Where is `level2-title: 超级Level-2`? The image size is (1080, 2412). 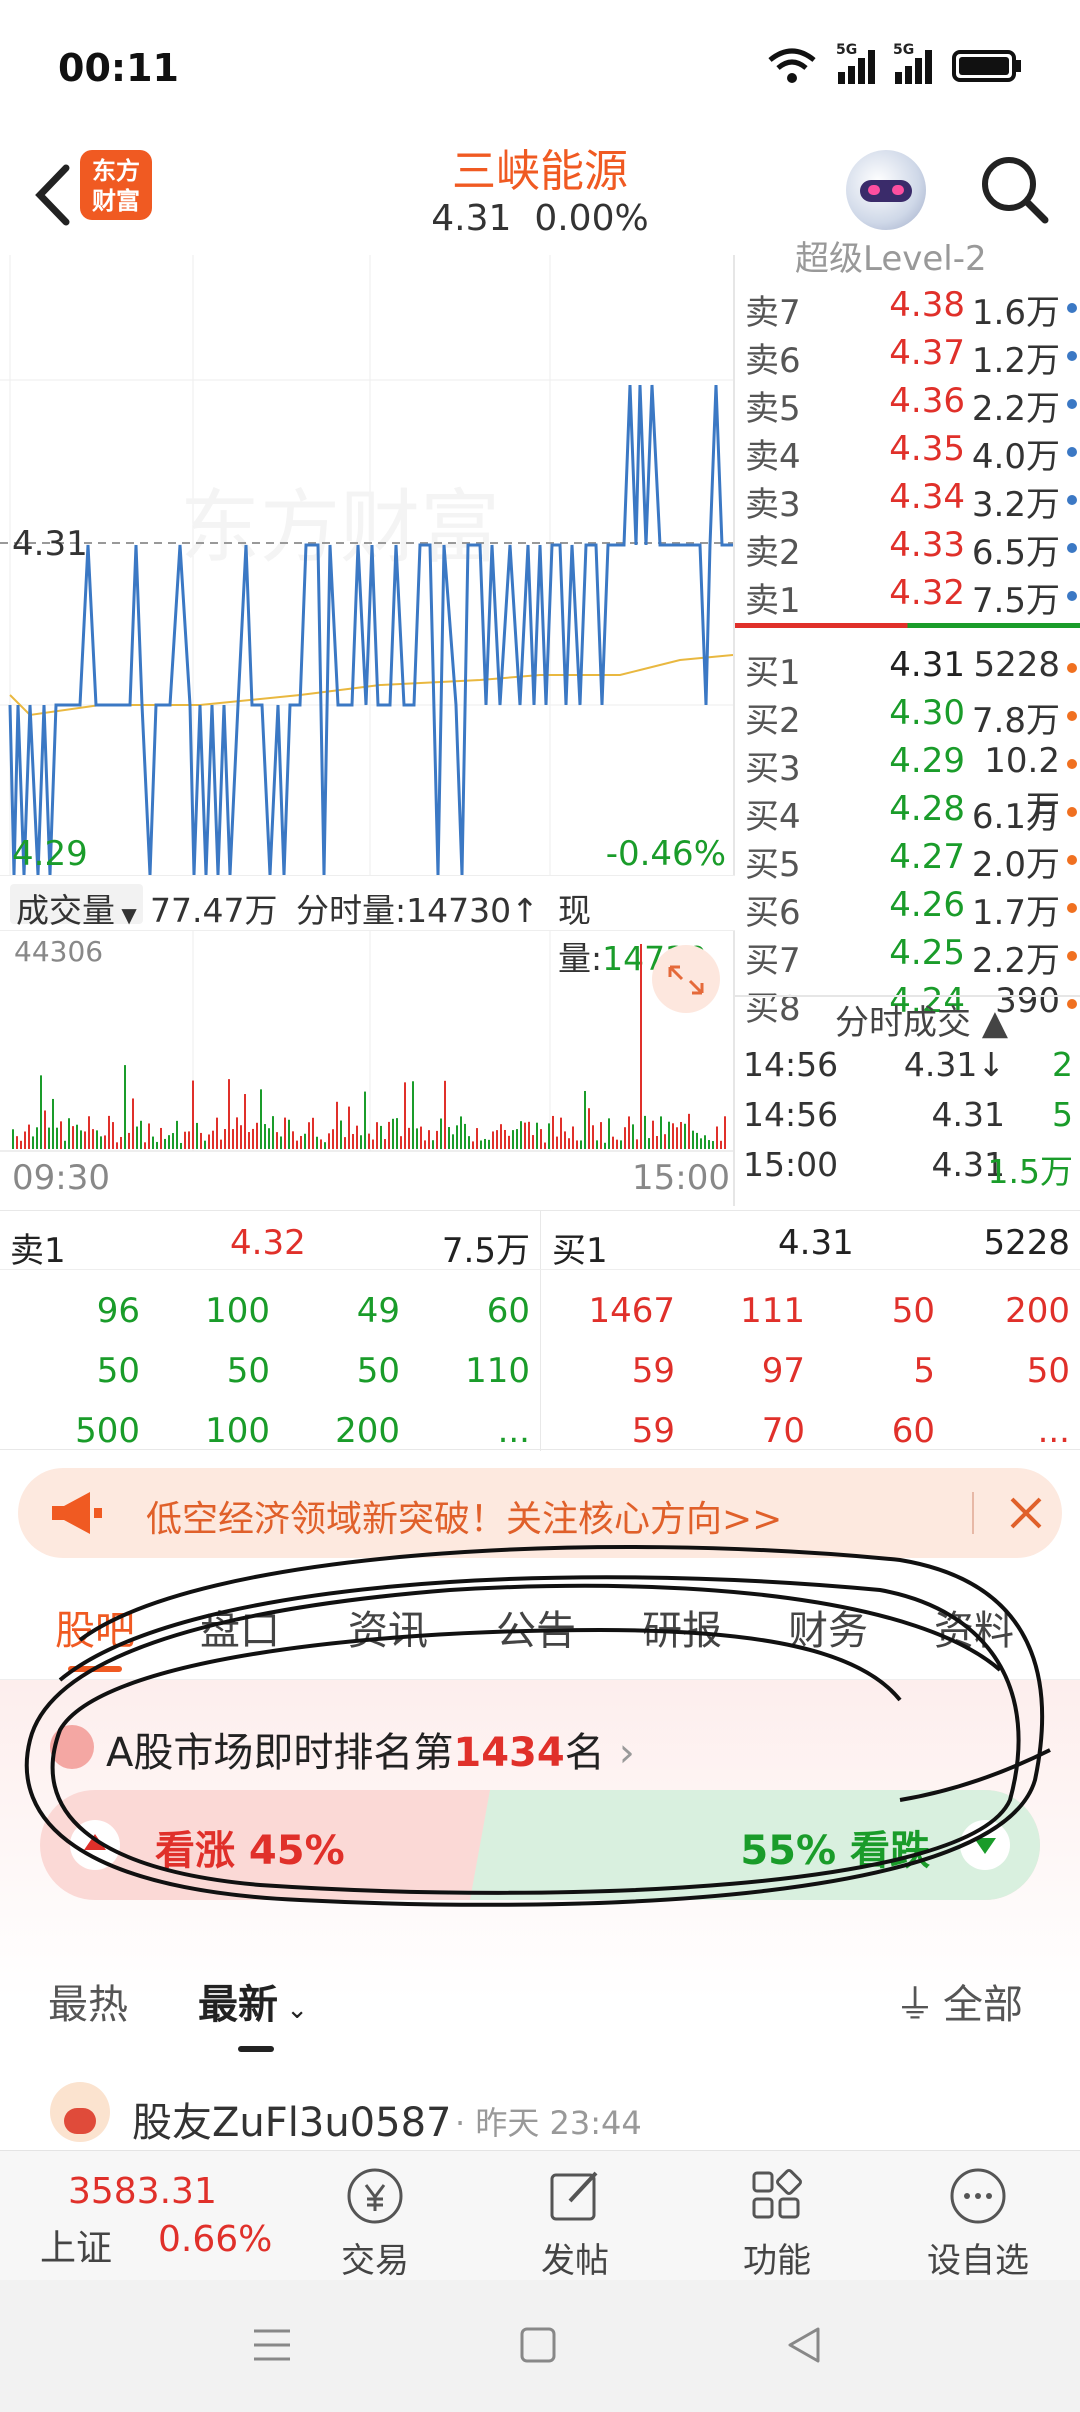 level2-title: 超级Level-2 is located at coordinates (891, 255).